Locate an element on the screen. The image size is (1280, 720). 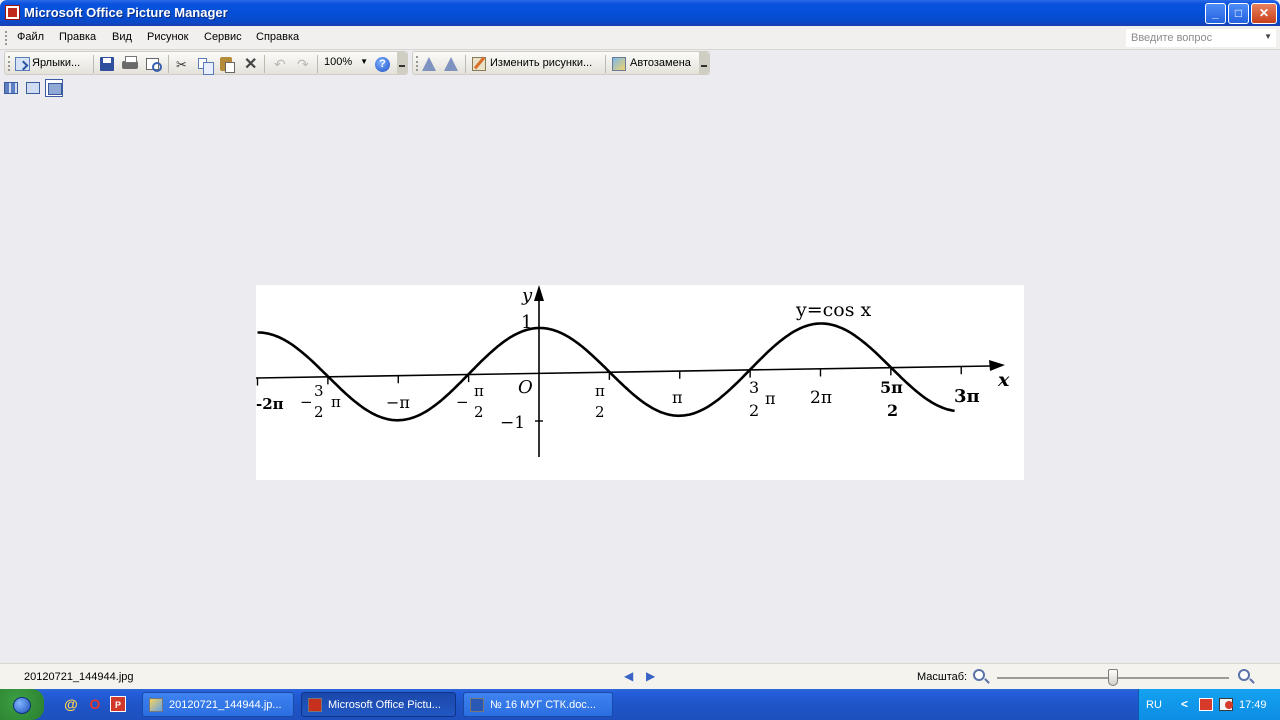
print-icon is located at coordinates (130, 62).